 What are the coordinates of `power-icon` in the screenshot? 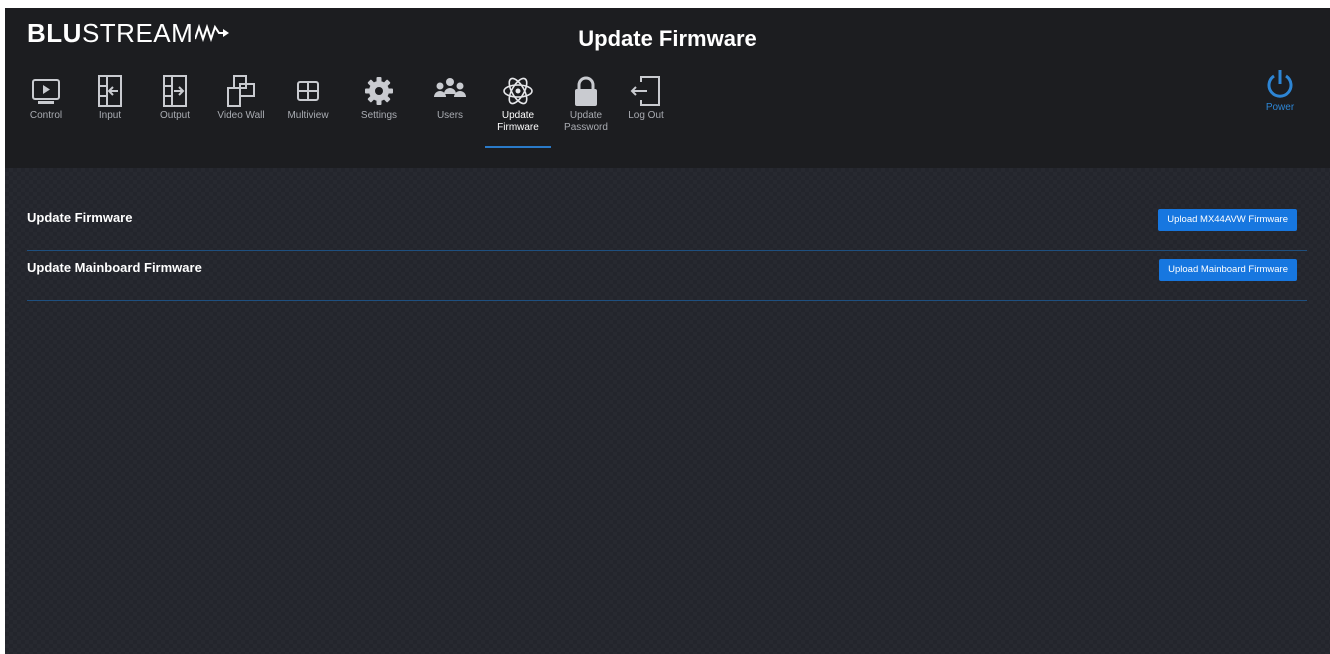 It's located at (1280, 84).